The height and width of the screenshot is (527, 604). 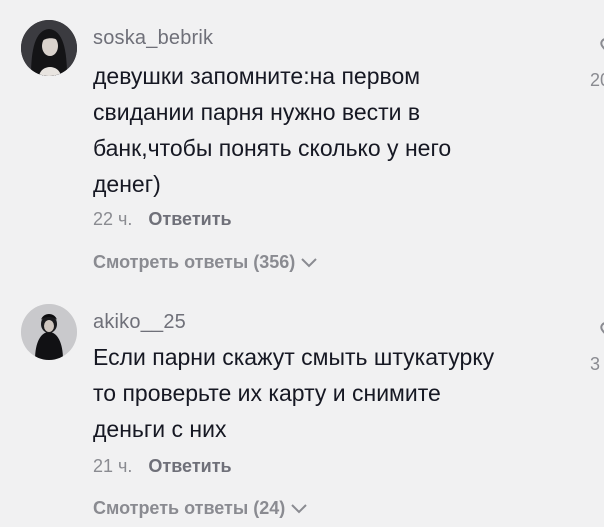 What do you see at coordinates (597, 68) in the screenshot?
I see `like-column: 20` at bounding box center [597, 68].